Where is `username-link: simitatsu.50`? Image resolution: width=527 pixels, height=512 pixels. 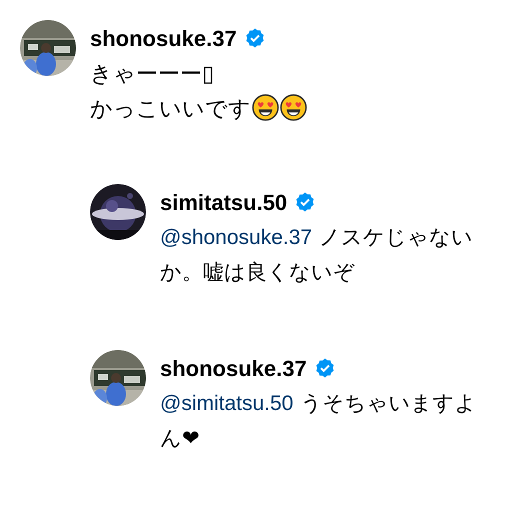 username-link: simitatsu.50 is located at coordinates (224, 202).